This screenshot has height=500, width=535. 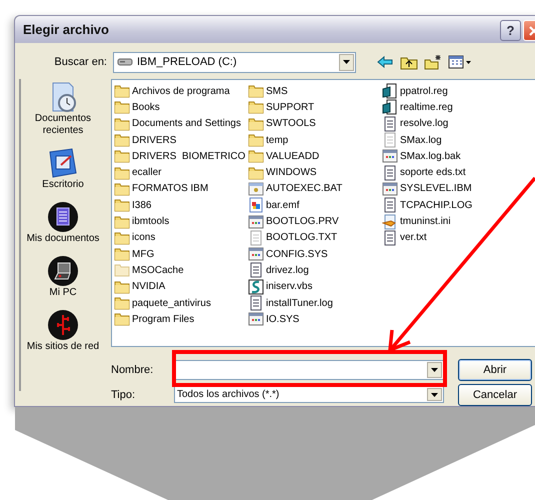 What do you see at coordinates (458, 221) in the screenshot?
I see `file-item: tmuninst.ini` at bounding box center [458, 221].